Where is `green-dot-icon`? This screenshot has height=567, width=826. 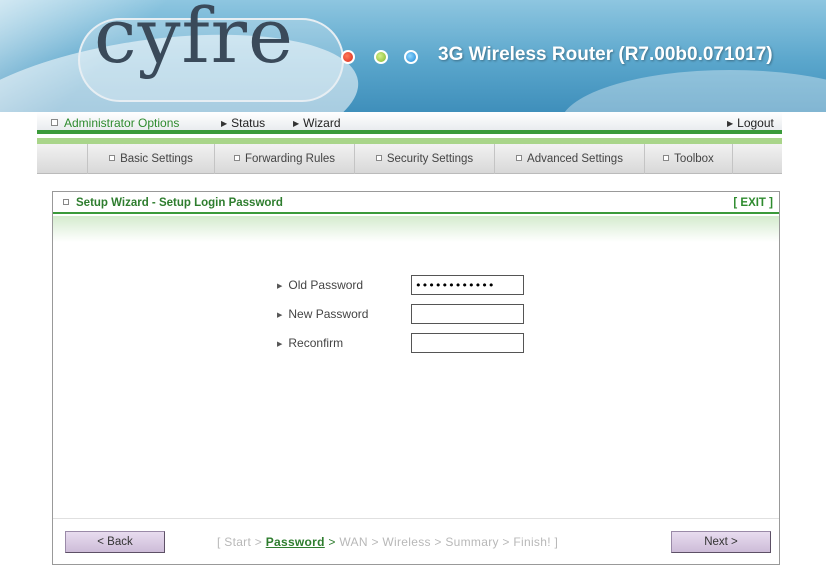 green-dot-icon is located at coordinates (381, 57).